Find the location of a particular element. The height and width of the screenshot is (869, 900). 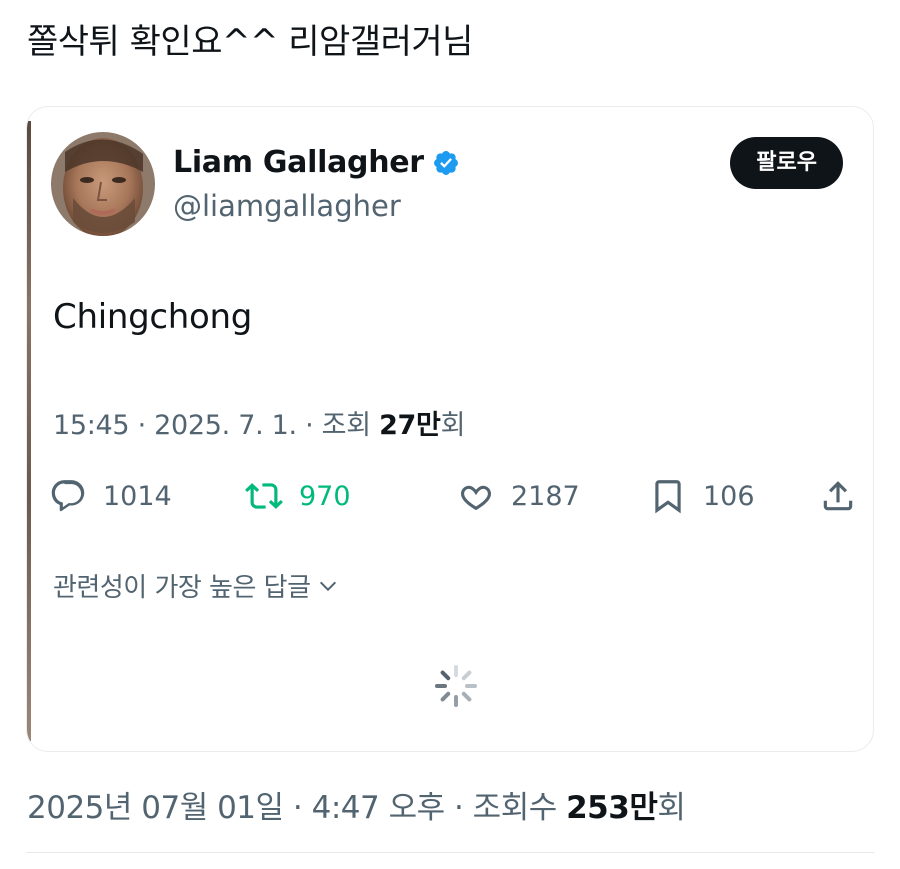

post-footer-meta: 2025년 07월 01일 · 4:47 오후 · 조회수 253만회 is located at coordinates (356, 804).